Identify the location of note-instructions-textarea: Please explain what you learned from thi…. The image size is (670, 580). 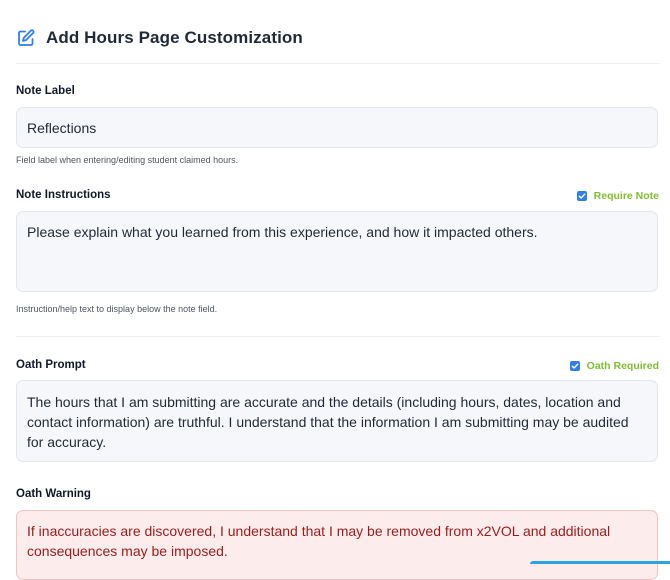
(337, 251).